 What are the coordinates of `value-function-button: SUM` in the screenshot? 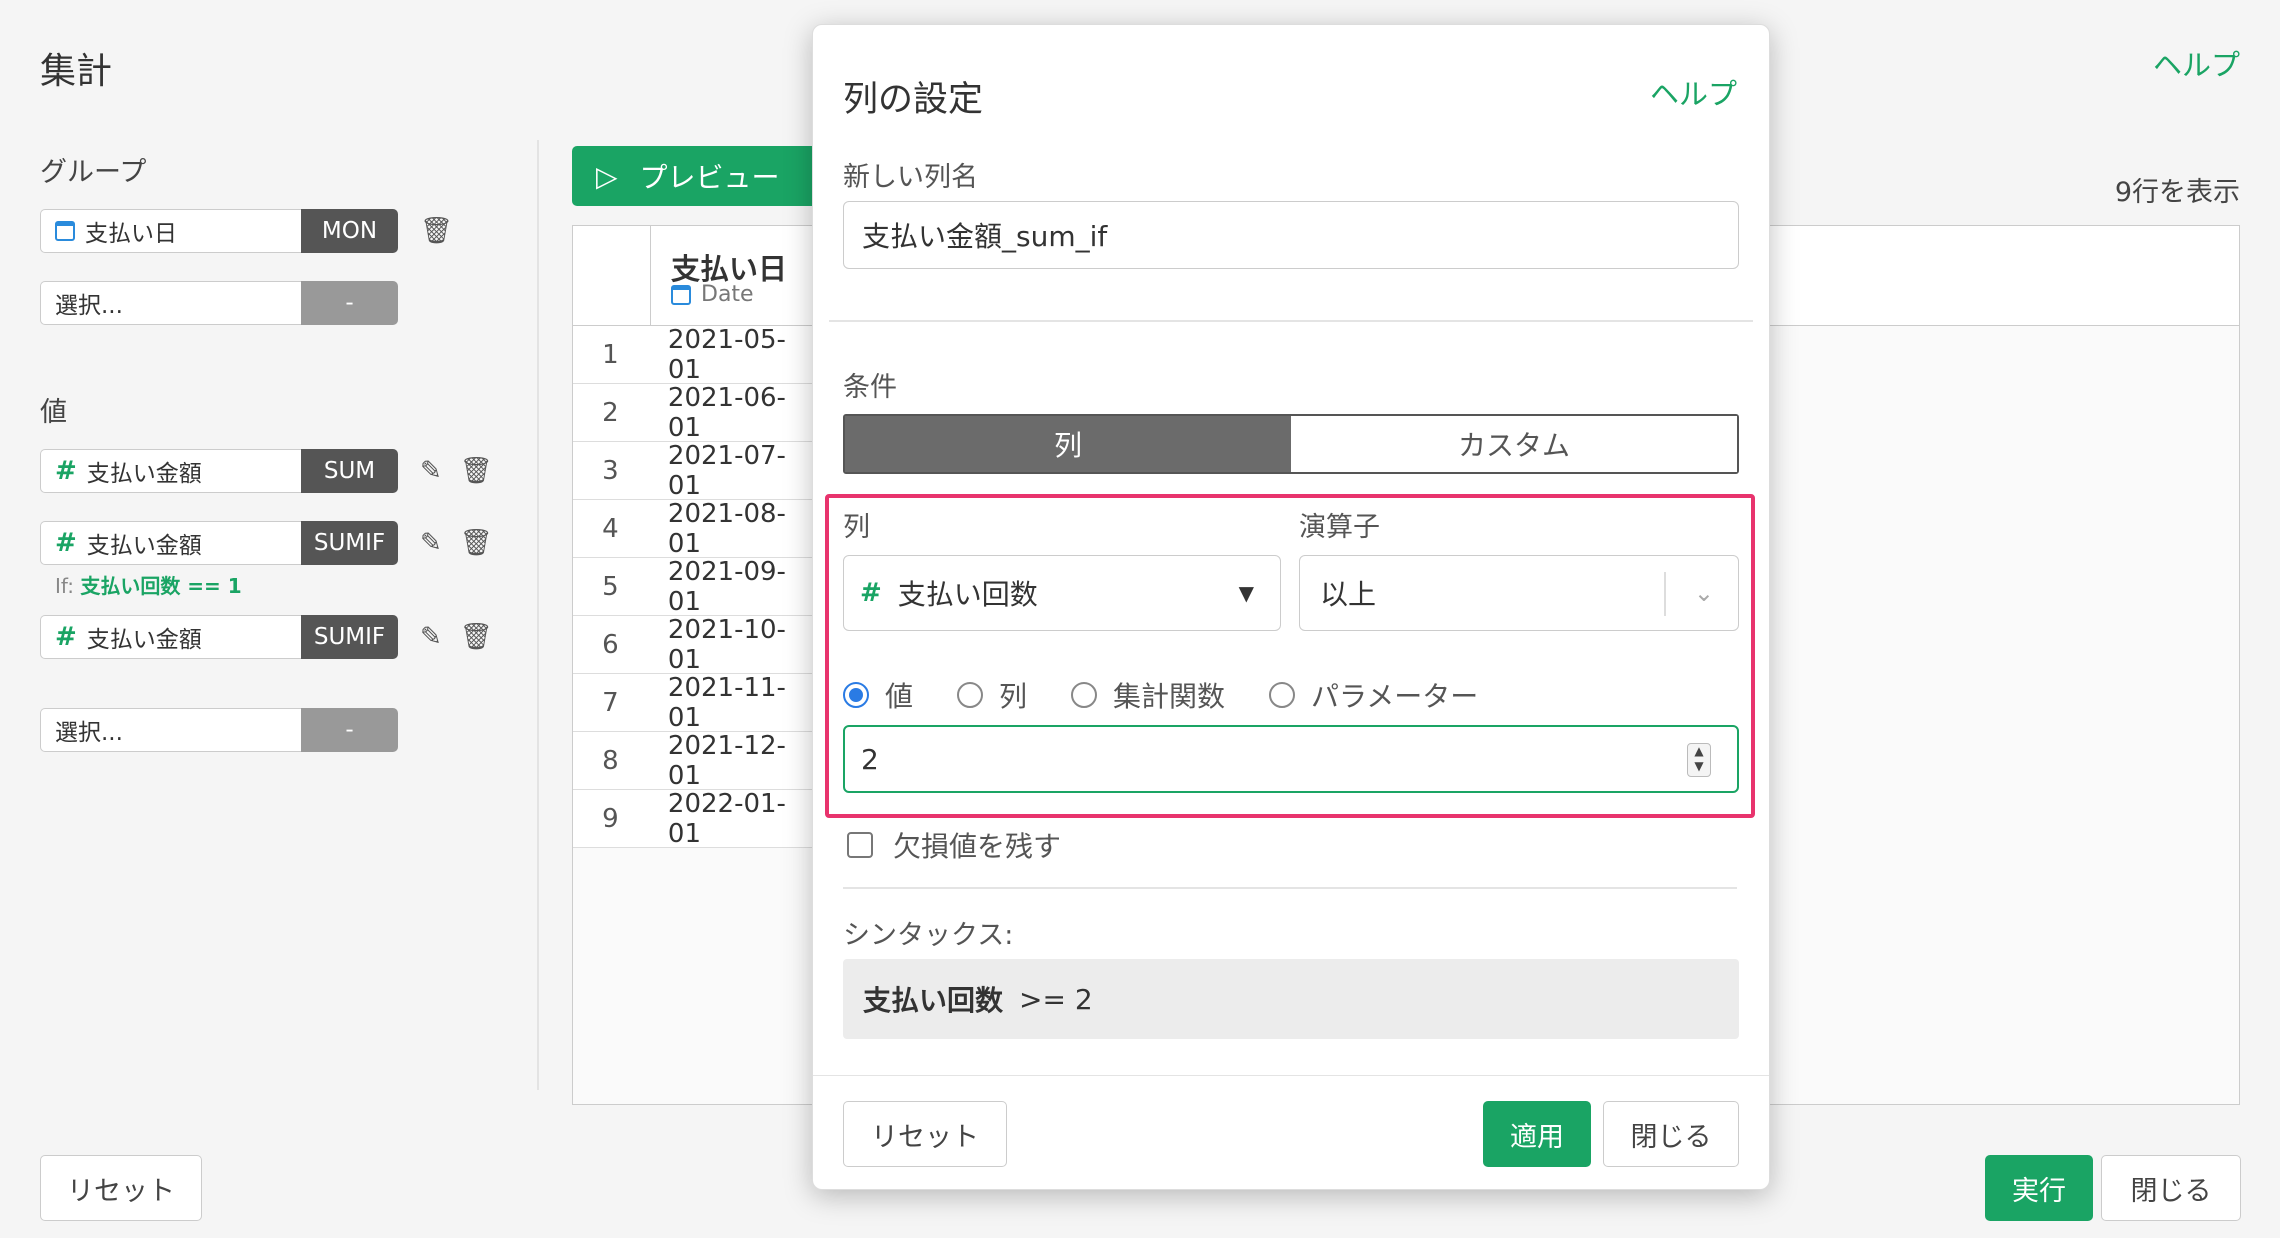 It's located at (349, 471).